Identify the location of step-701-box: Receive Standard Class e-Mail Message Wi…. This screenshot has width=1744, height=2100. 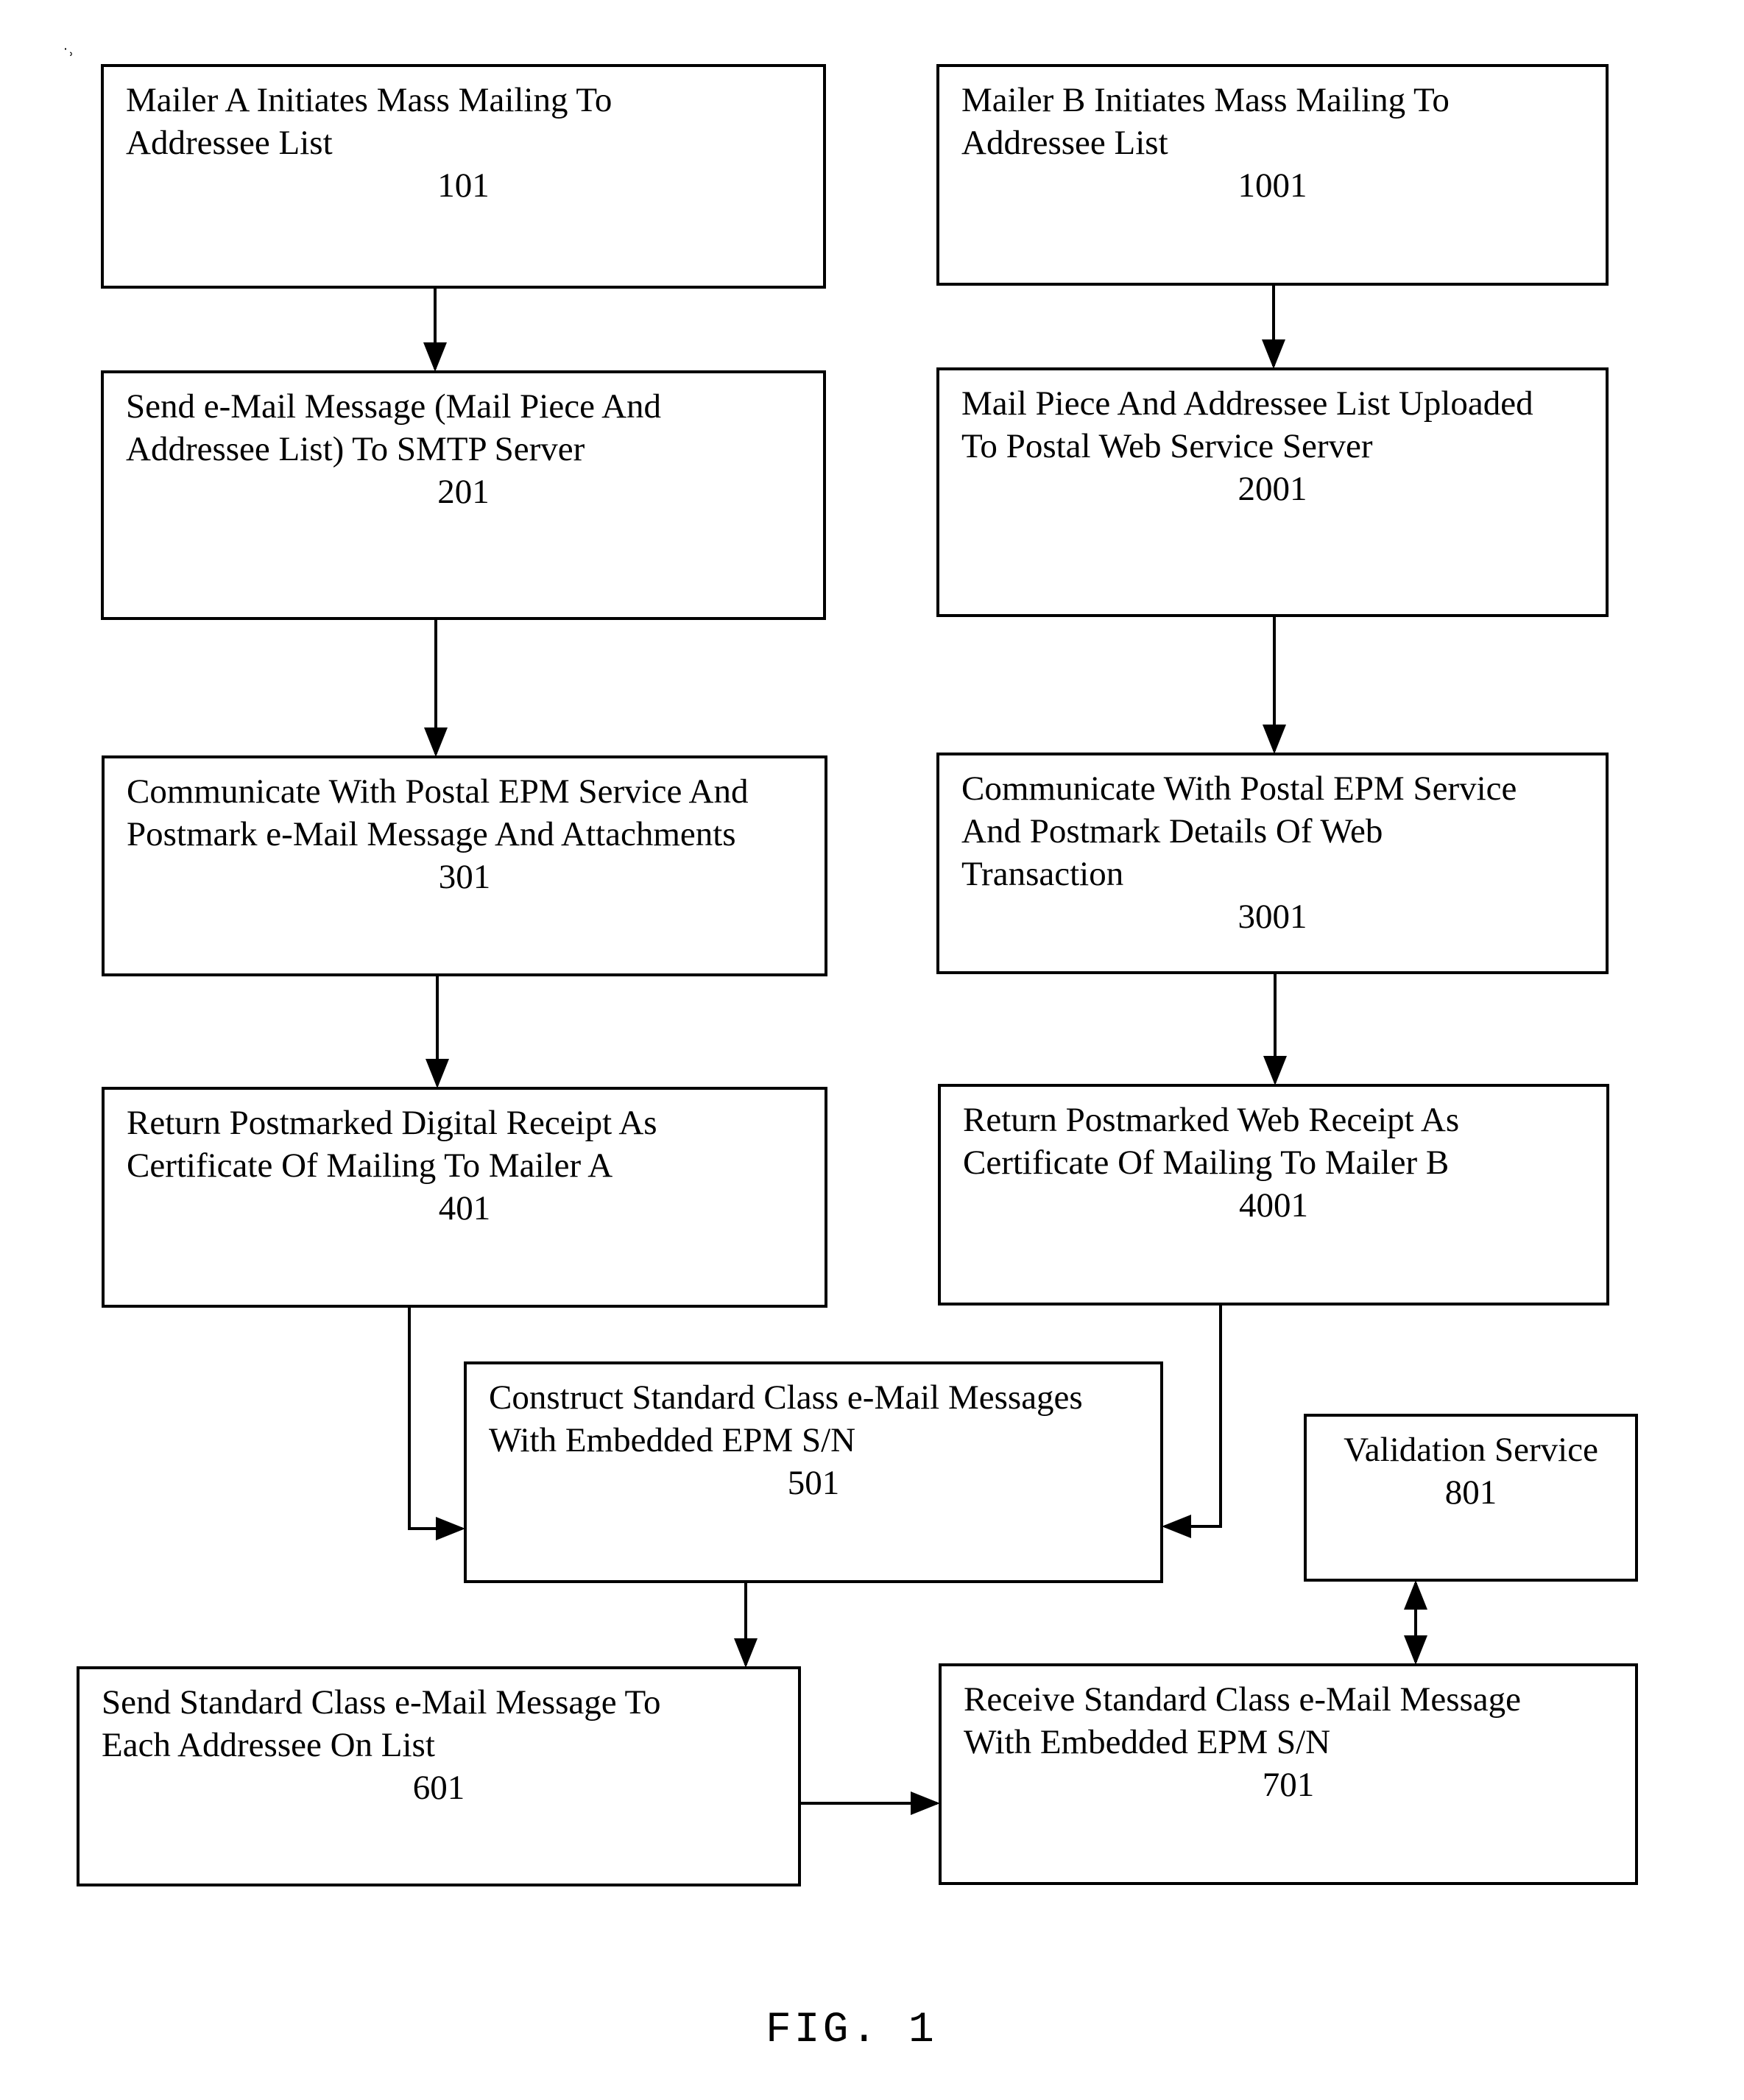
(1288, 1774).